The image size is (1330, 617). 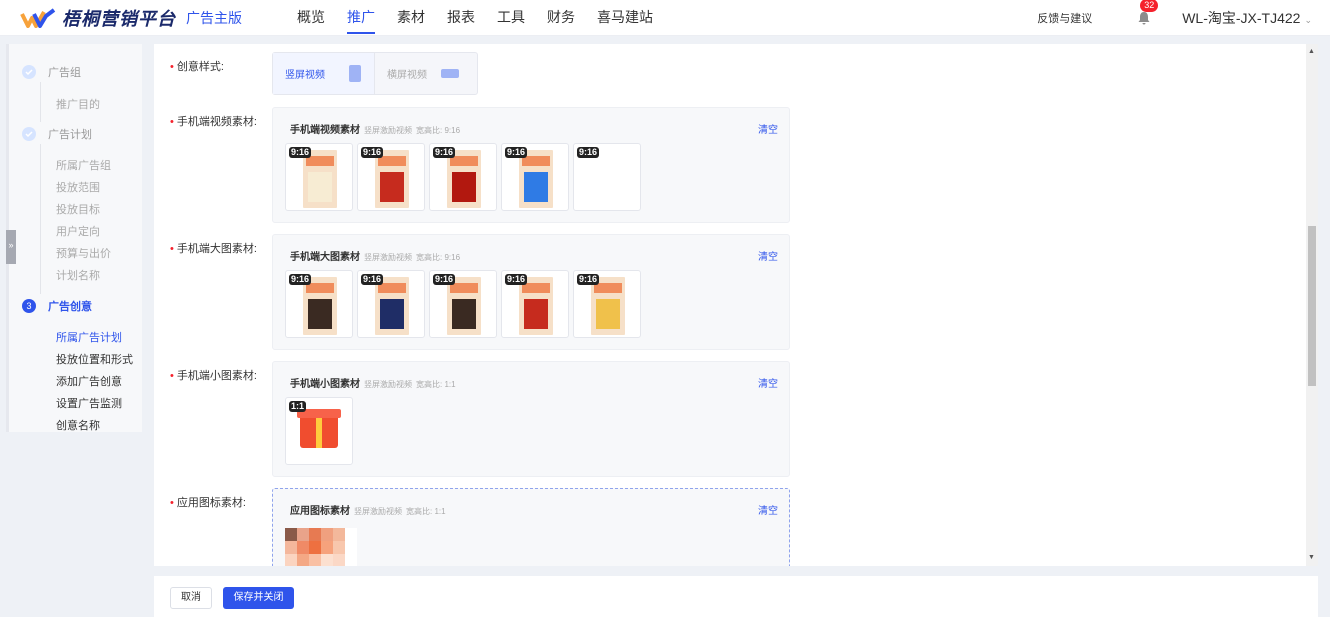 What do you see at coordinates (361, 18) in the screenshot?
I see `nav-promotion: 推广` at bounding box center [361, 18].